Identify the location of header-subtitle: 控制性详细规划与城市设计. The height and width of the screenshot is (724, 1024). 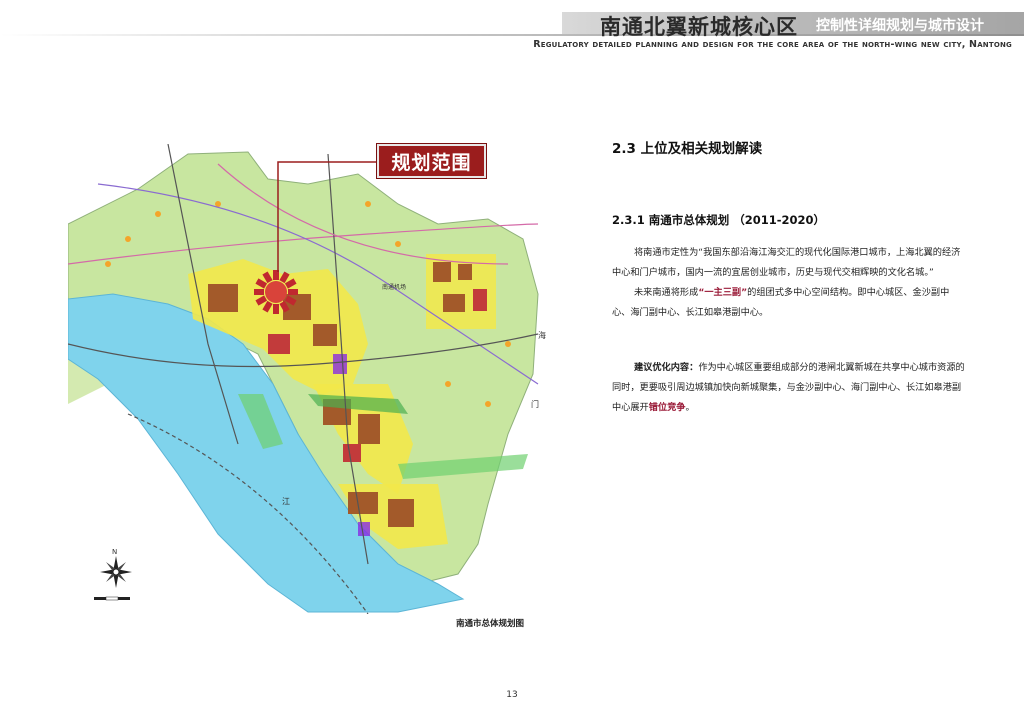
(900, 26).